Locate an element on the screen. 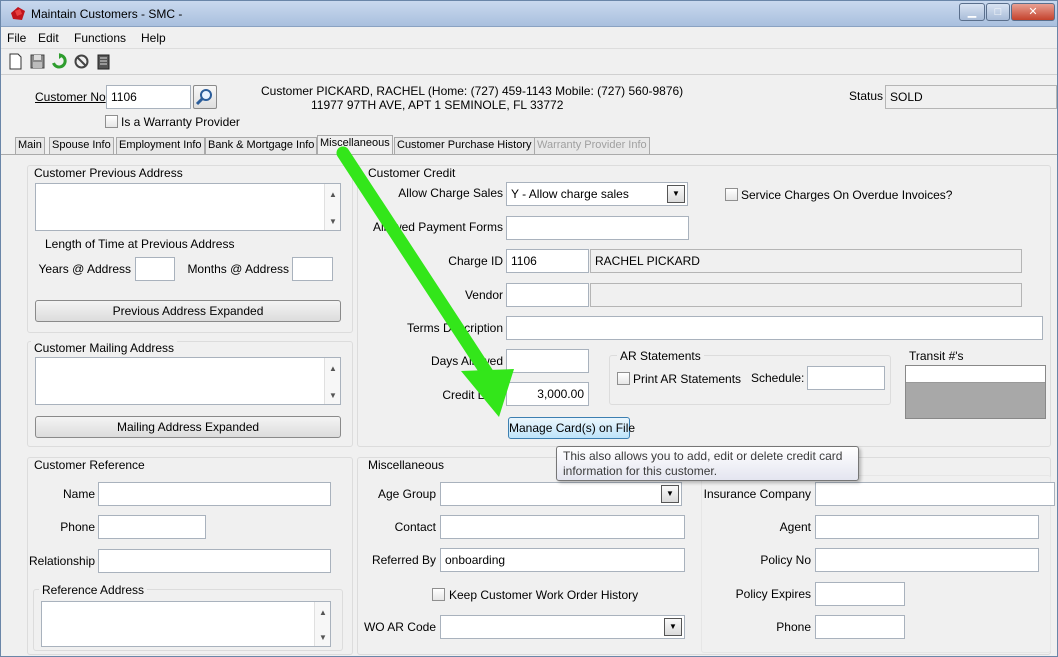  maximize-icon: □ is located at coordinates (998, 12).